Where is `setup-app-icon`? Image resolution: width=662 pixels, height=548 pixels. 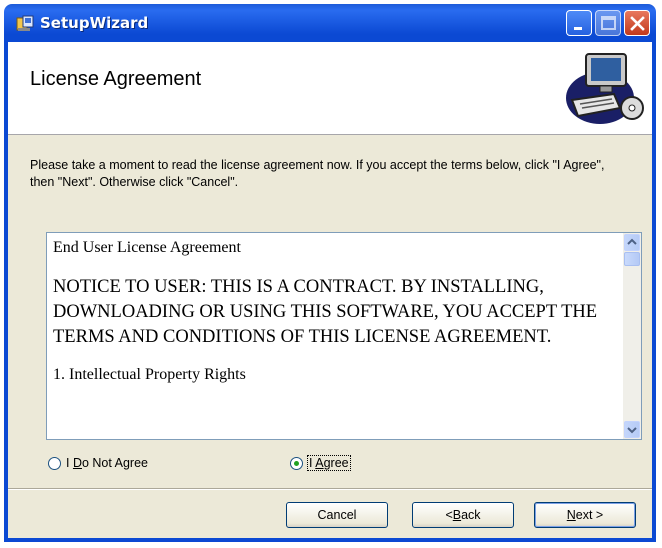
setup-app-icon is located at coordinates (25, 24).